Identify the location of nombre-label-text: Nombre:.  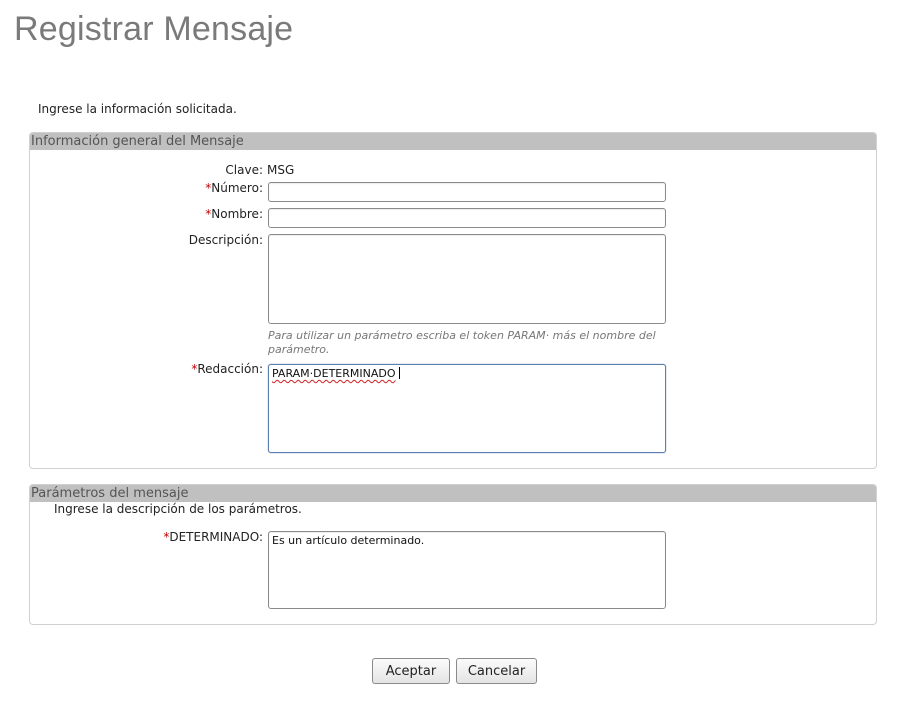
(237, 214).